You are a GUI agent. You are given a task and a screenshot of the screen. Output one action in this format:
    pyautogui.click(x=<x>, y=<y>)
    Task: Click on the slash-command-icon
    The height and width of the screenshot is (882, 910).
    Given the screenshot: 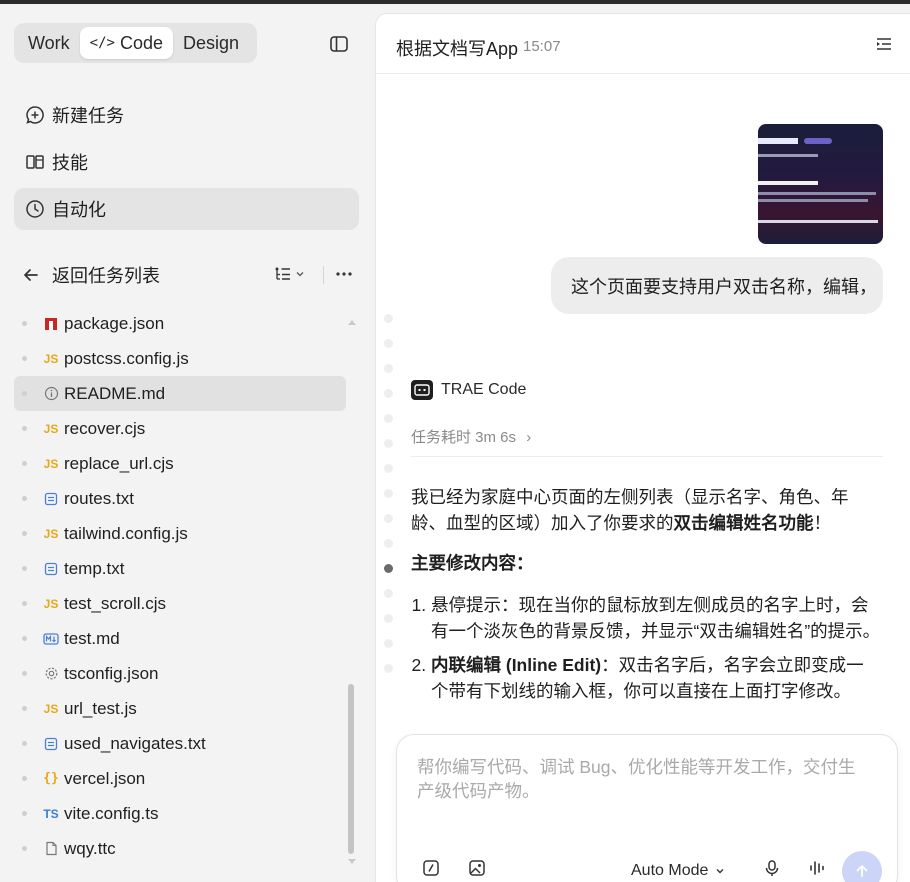 What is the action you would take?
    pyautogui.click(x=431, y=868)
    